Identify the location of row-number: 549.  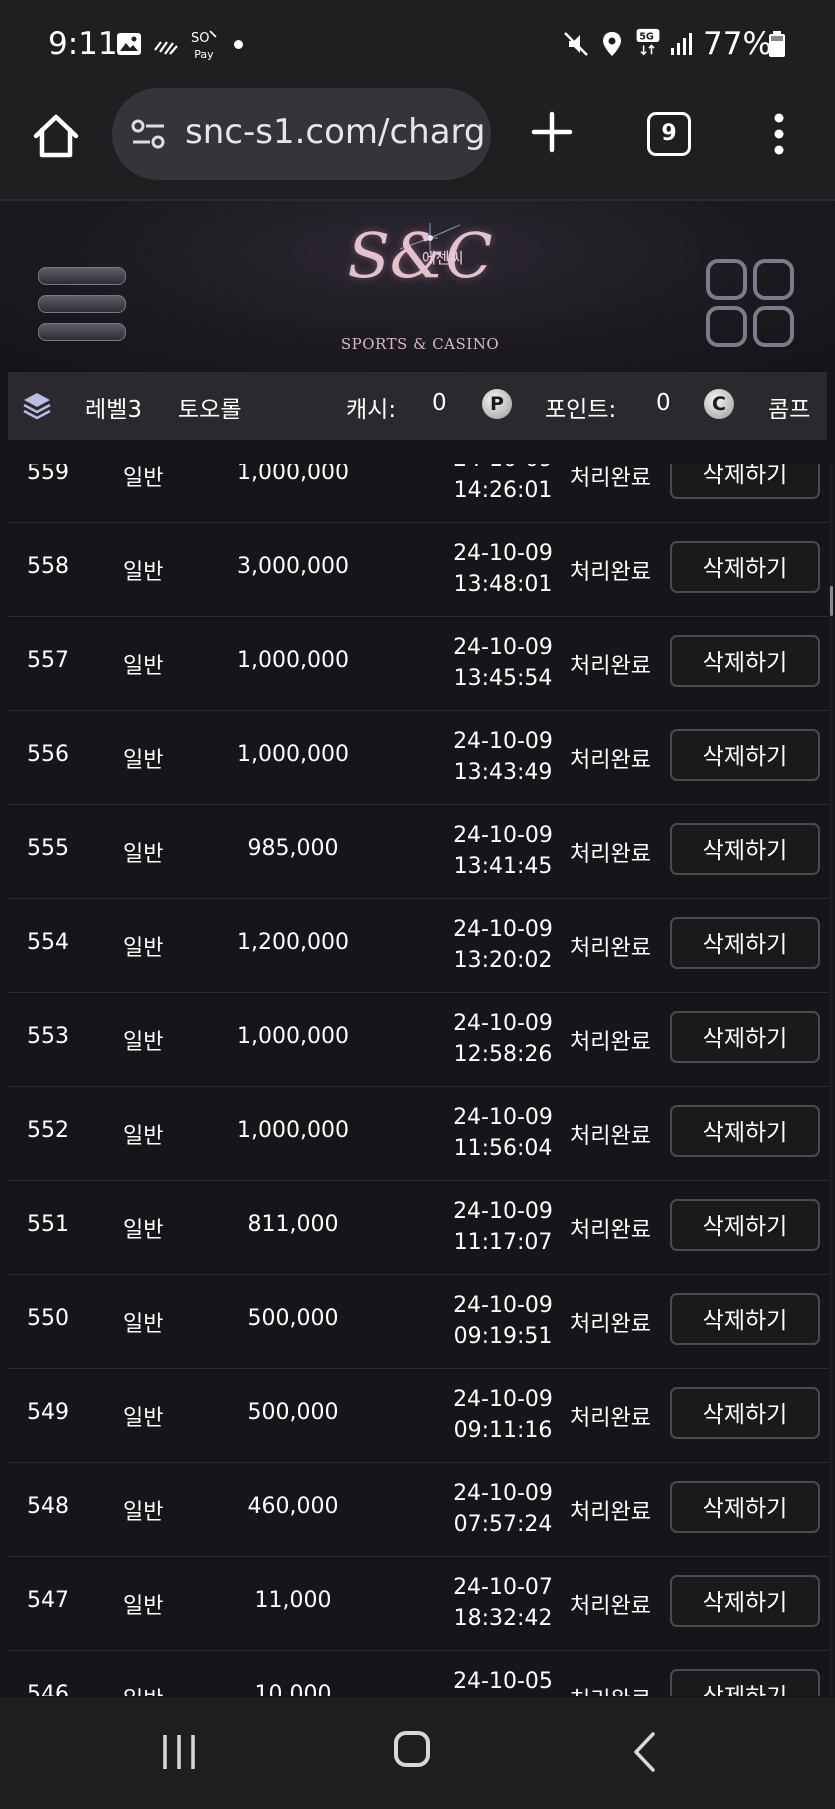
(48, 1412).